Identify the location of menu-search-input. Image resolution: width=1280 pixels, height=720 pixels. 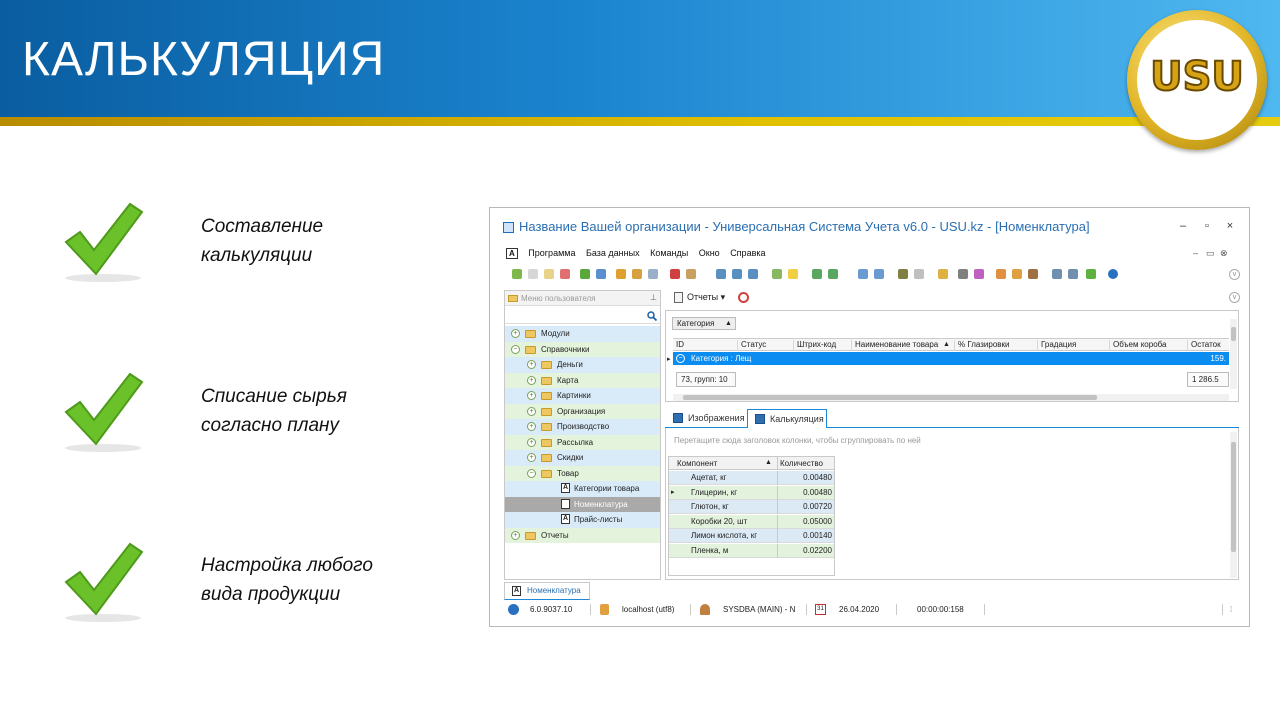
(582, 316).